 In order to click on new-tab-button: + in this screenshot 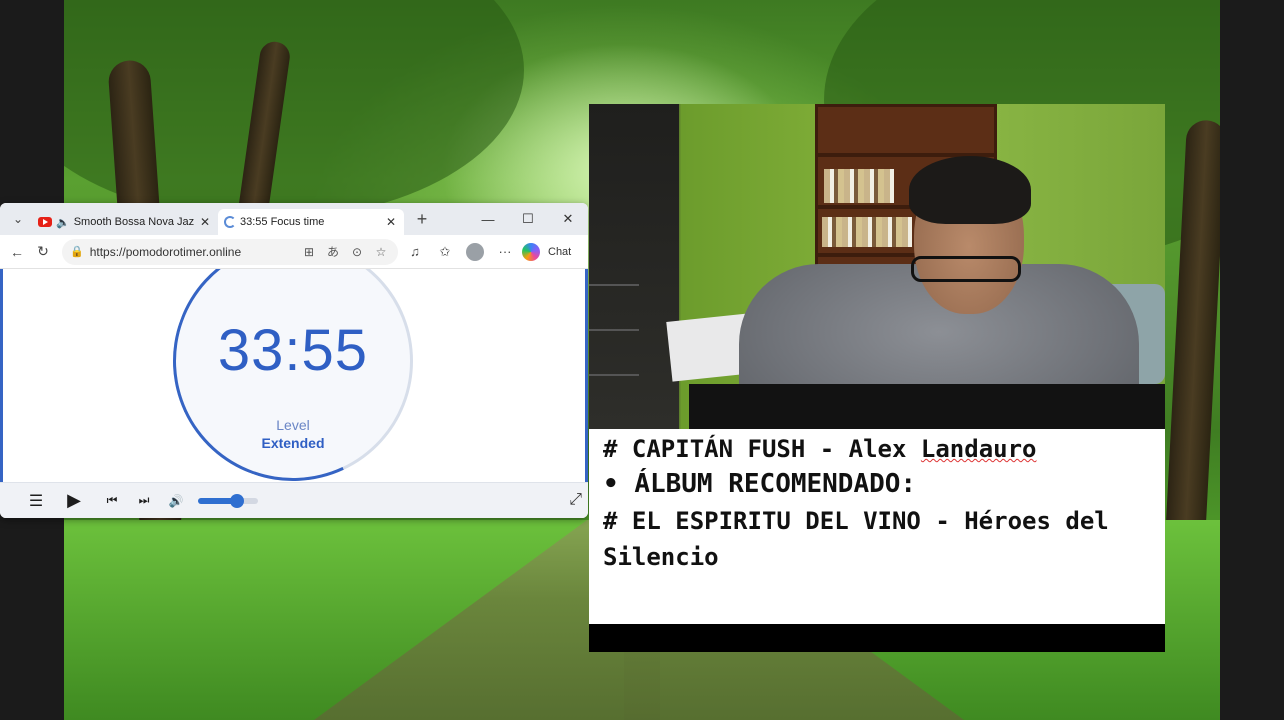, I will do `click(422, 219)`.